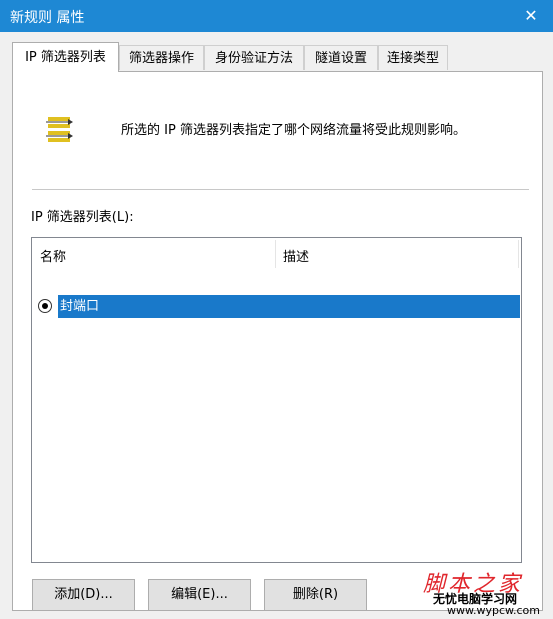  I want to click on row-radio-button, so click(45, 306).